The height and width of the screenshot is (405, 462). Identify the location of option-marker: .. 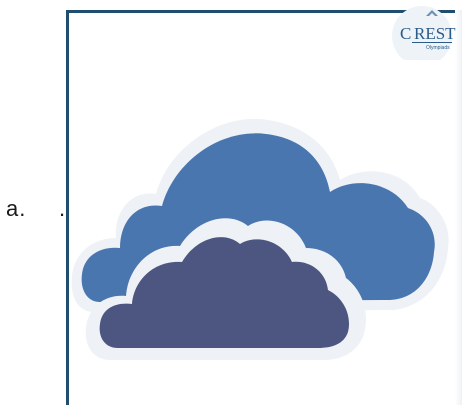
(62, 208).